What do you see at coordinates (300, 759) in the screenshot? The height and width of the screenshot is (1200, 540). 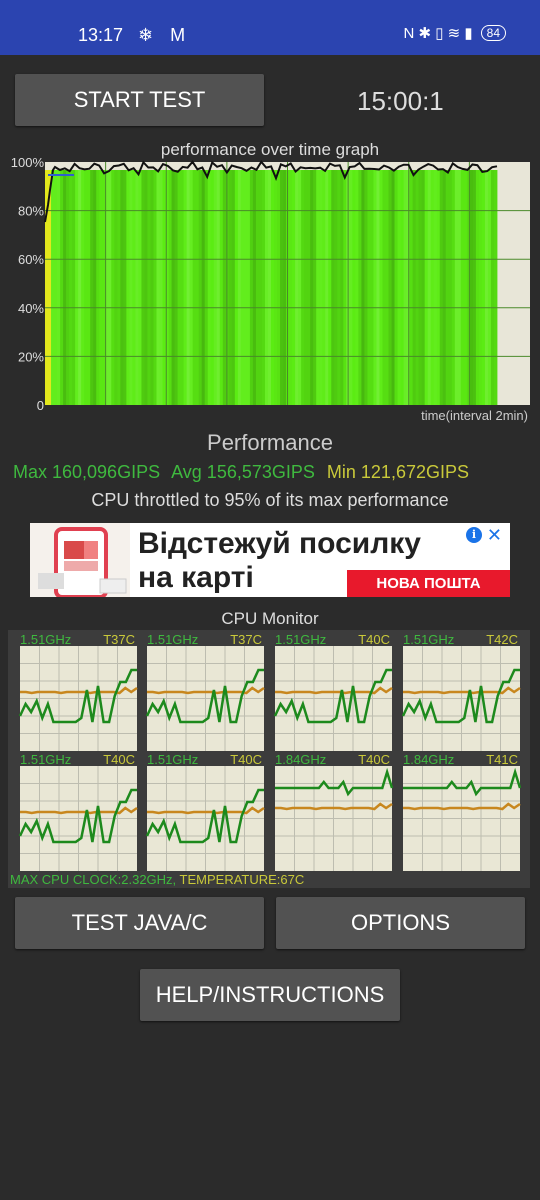 I see `core-frequency-label: 1.84GHz` at bounding box center [300, 759].